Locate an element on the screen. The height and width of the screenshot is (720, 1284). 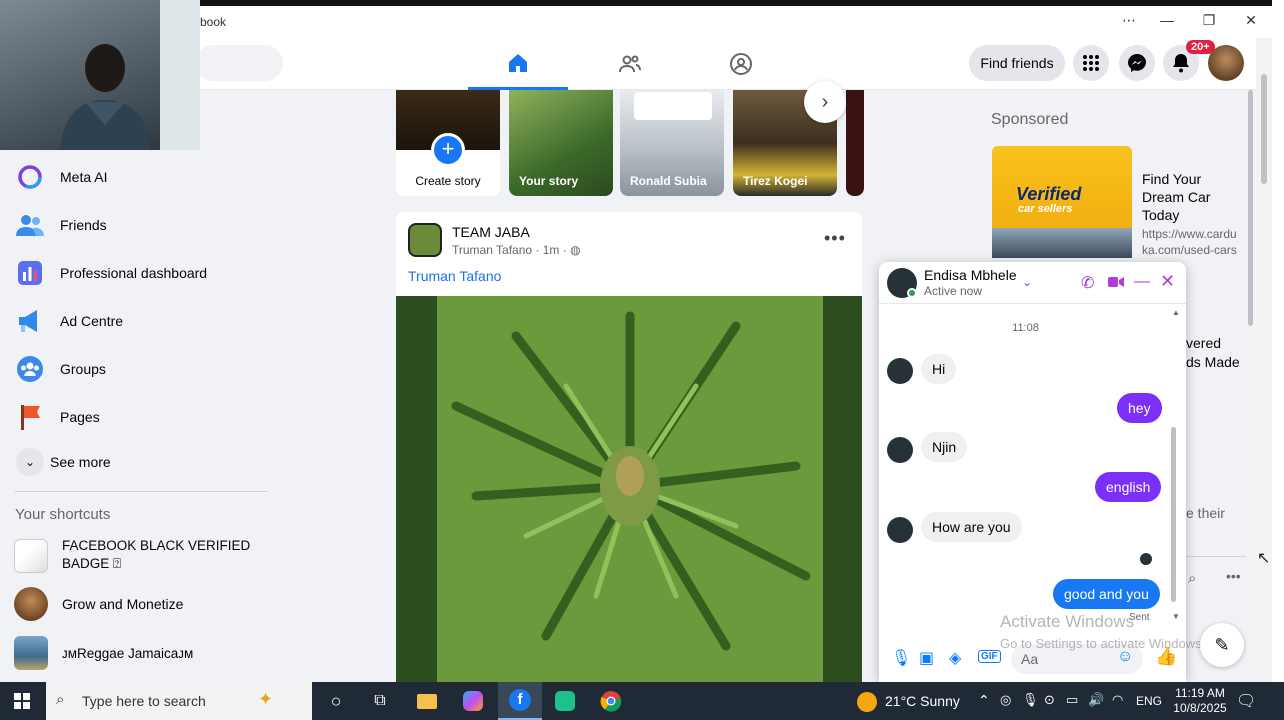
messenger-button is located at coordinates (1137, 63).